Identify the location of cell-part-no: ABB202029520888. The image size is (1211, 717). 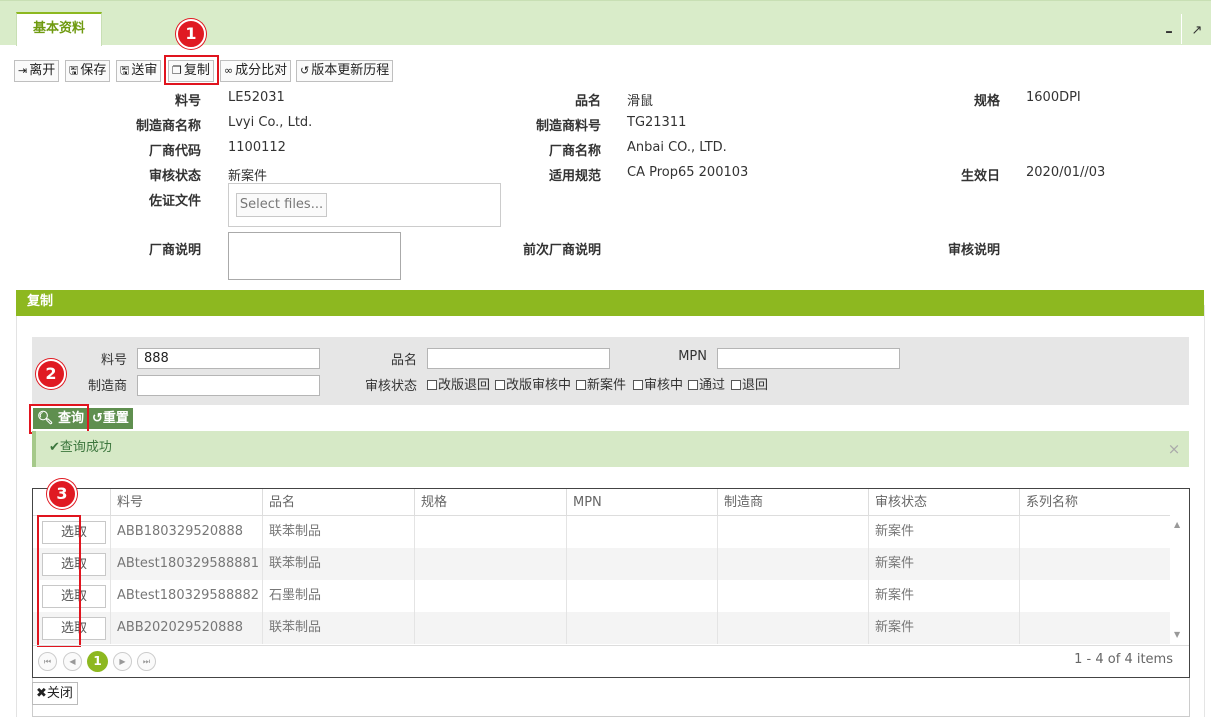
(186, 628).